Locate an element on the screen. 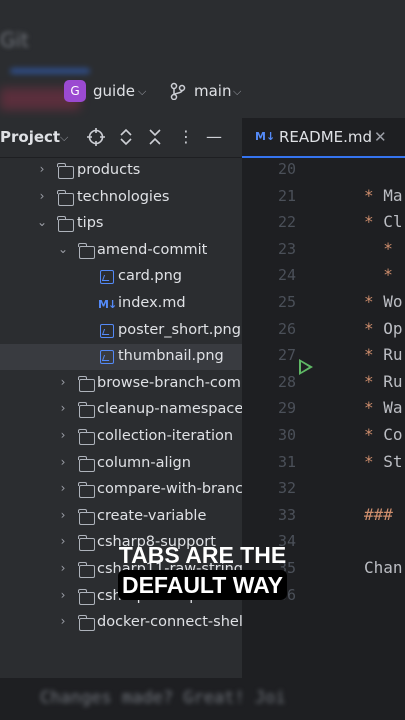 The image size is (405, 720). tab-readme: M↓ README.md ✕ is located at coordinates (323, 138).